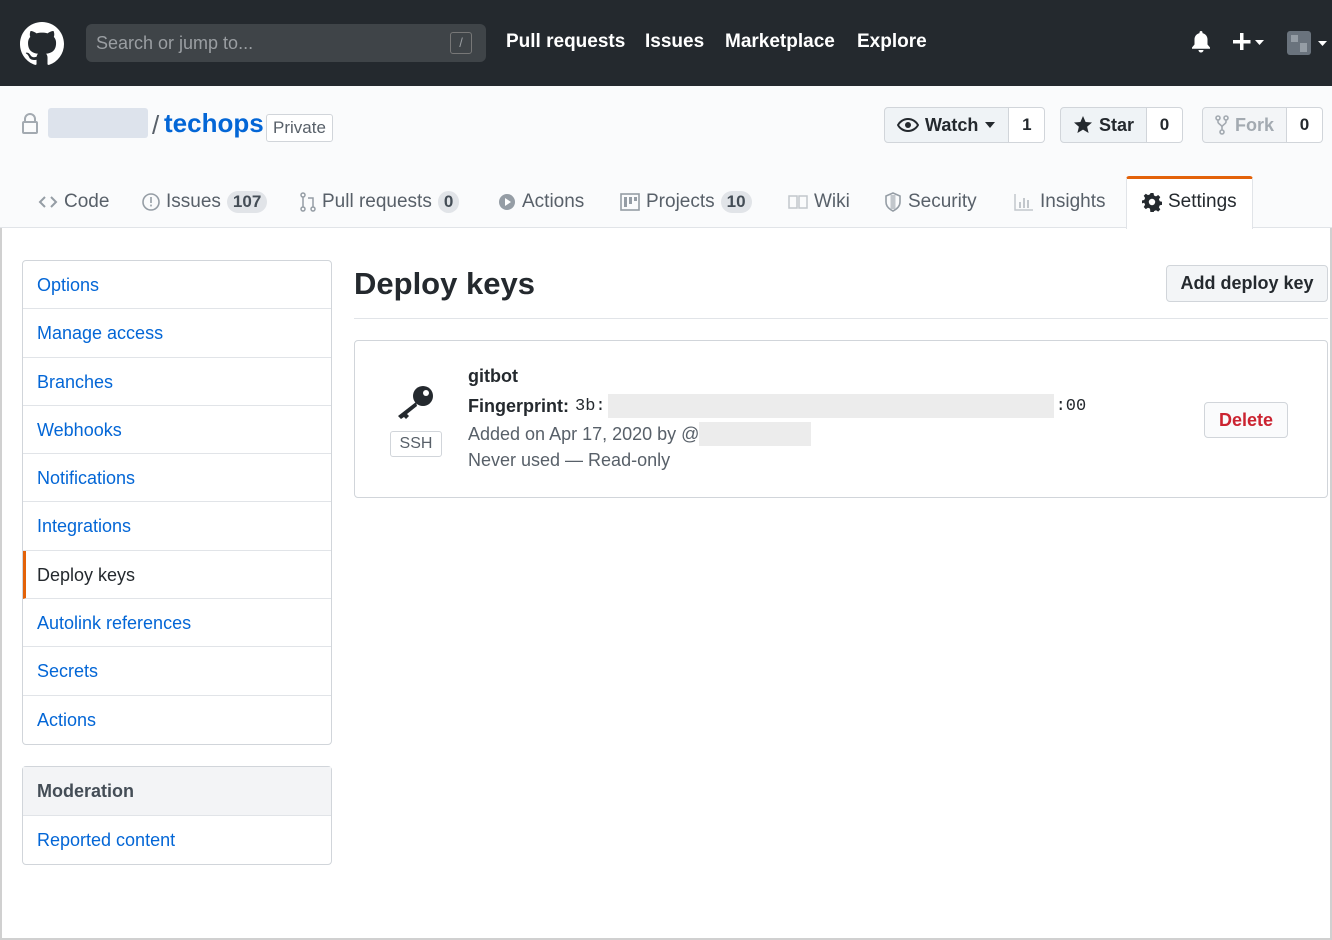  I want to click on sidebar-item-notifications: Notifications, so click(177, 478).